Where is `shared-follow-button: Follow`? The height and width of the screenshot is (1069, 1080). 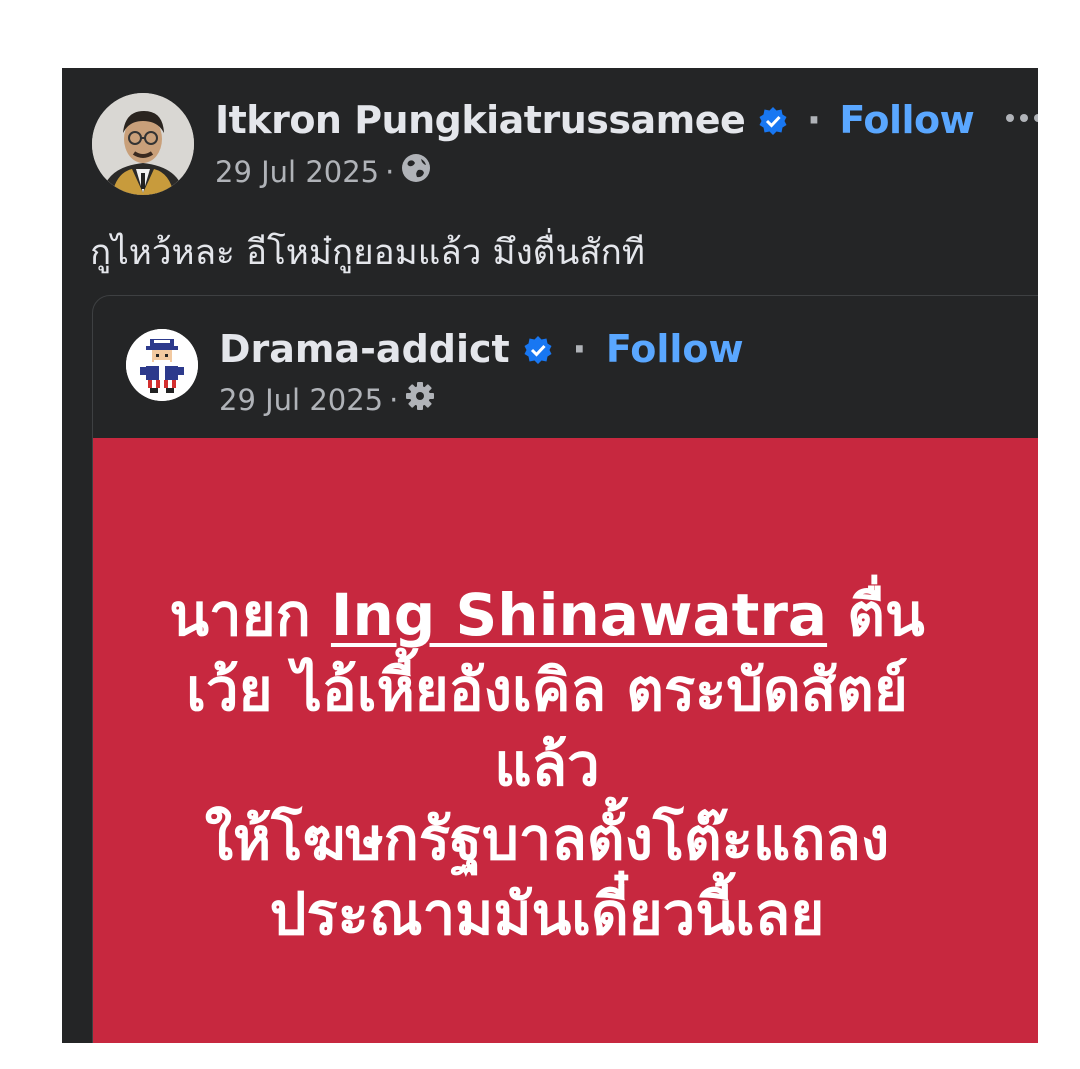 shared-follow-button: Follow is located at coordinates (675, 349).